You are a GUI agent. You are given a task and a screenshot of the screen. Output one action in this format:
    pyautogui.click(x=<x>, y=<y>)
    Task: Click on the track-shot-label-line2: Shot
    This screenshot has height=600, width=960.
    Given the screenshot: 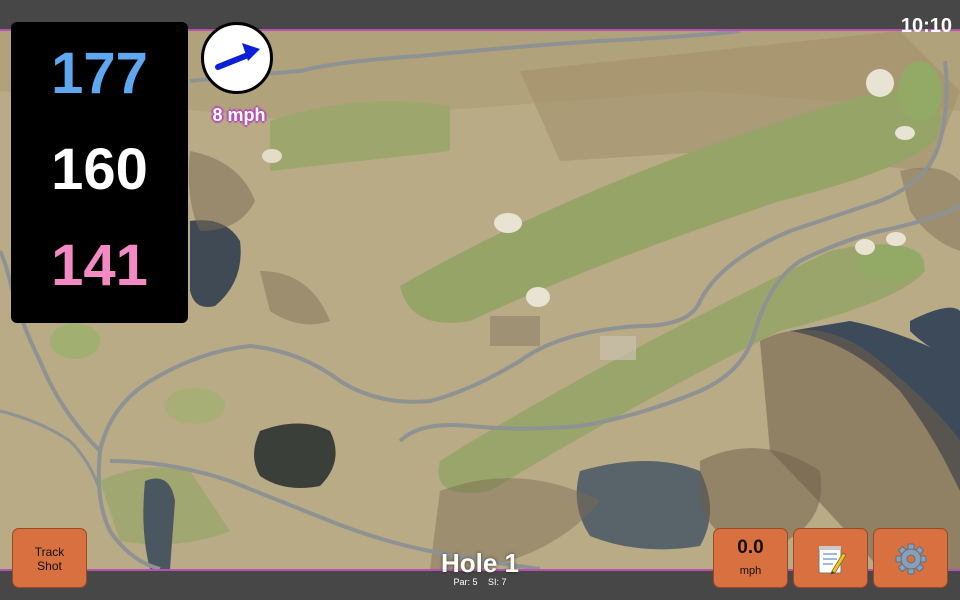 What is the action you would take?
    pyautogui.click(x=49, y=566)
    